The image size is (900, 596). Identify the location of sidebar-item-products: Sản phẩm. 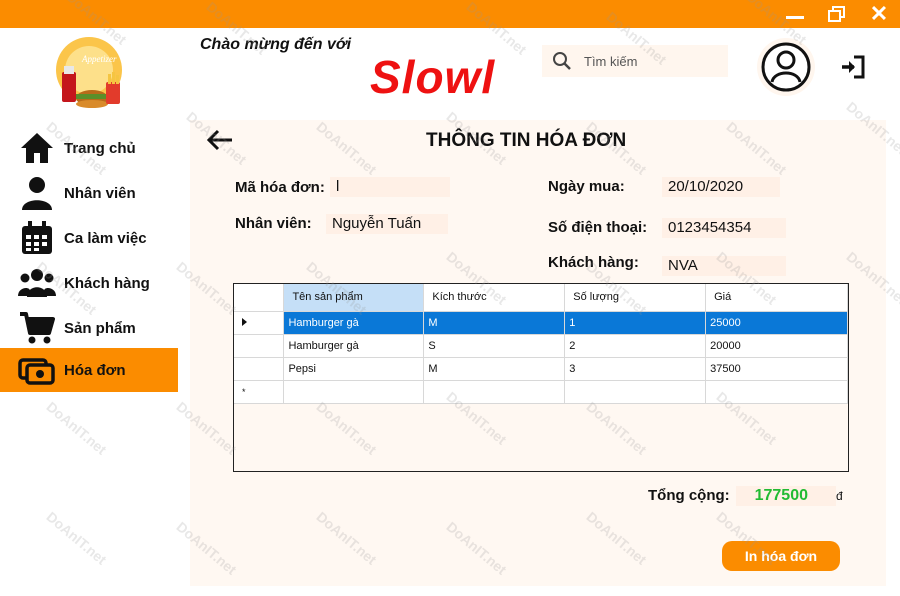
(89, 328).